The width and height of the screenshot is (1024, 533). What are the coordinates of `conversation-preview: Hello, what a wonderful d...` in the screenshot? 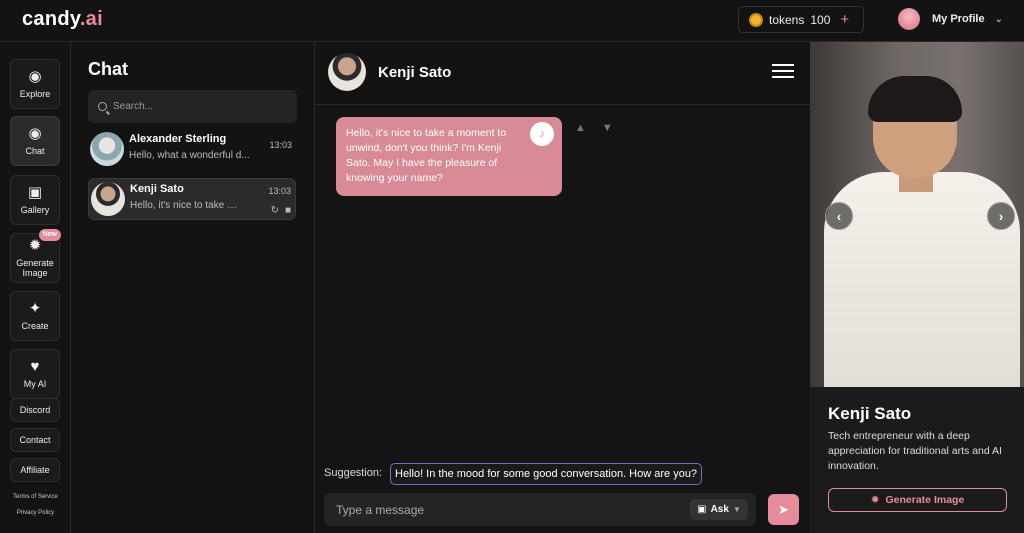 It's located at (189, 155).